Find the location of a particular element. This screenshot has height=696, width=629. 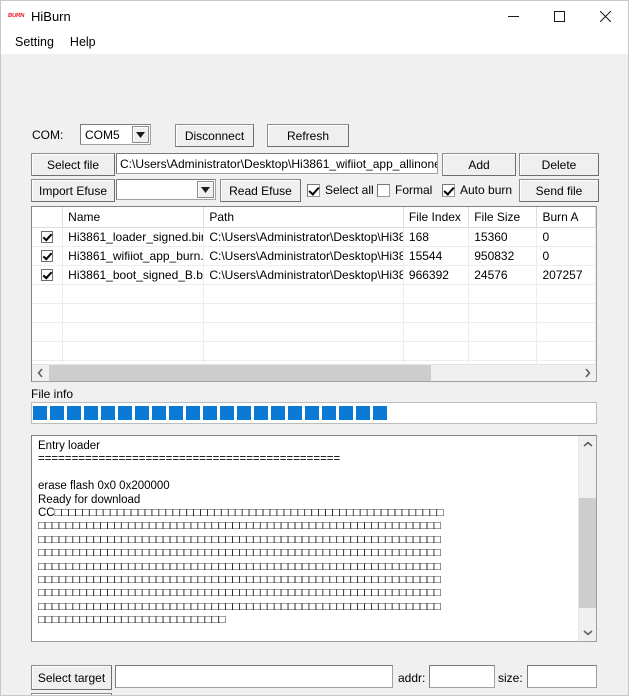

minimize-button is located at coordinates (513, 16).